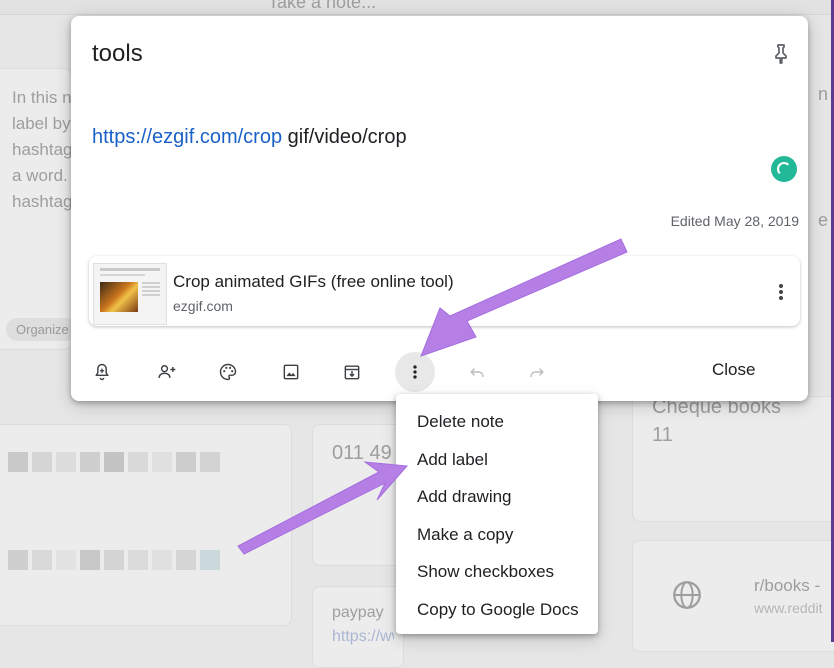 The image size is (834, 668). Describe the element at coordinates (439, 372) in the screenshot. I see `note-toolbar: Close` at that location.